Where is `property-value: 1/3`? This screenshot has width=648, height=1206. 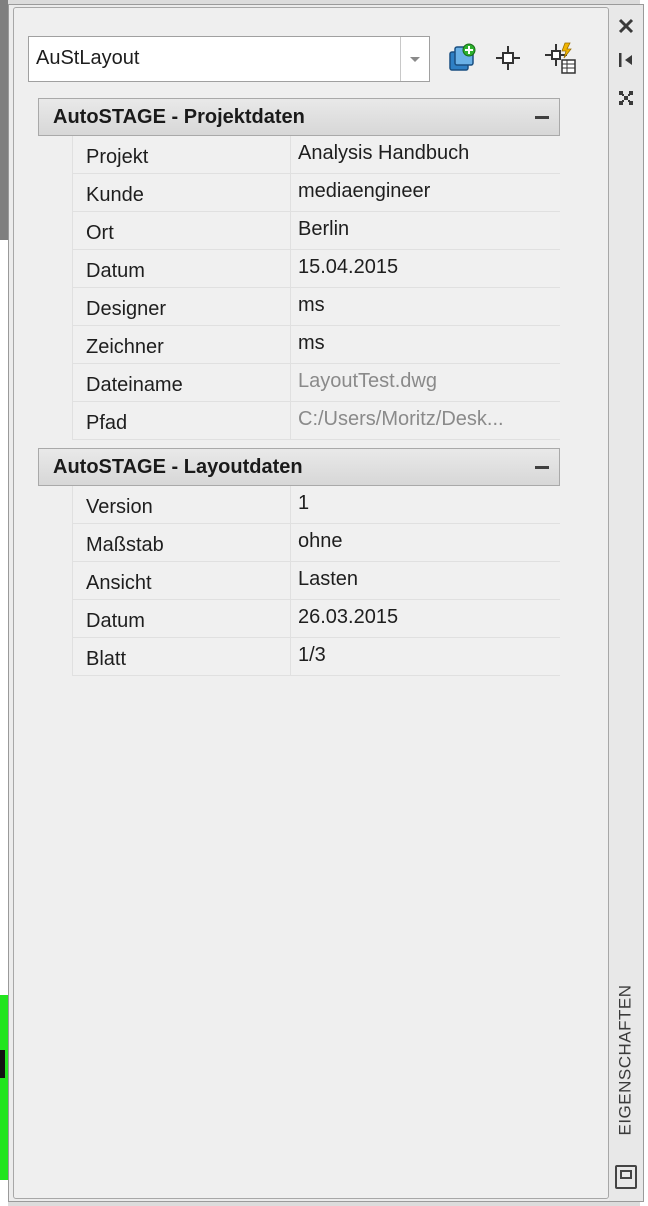 property-value: 1/3 is located at coordinates (426, 656).